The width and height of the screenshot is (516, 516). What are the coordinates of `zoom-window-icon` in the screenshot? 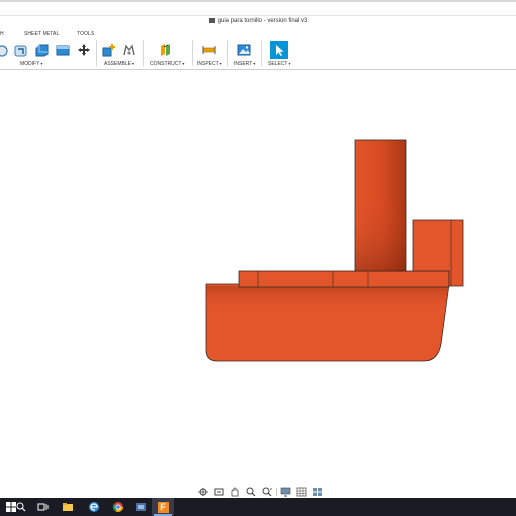 It's located at (267, 492).